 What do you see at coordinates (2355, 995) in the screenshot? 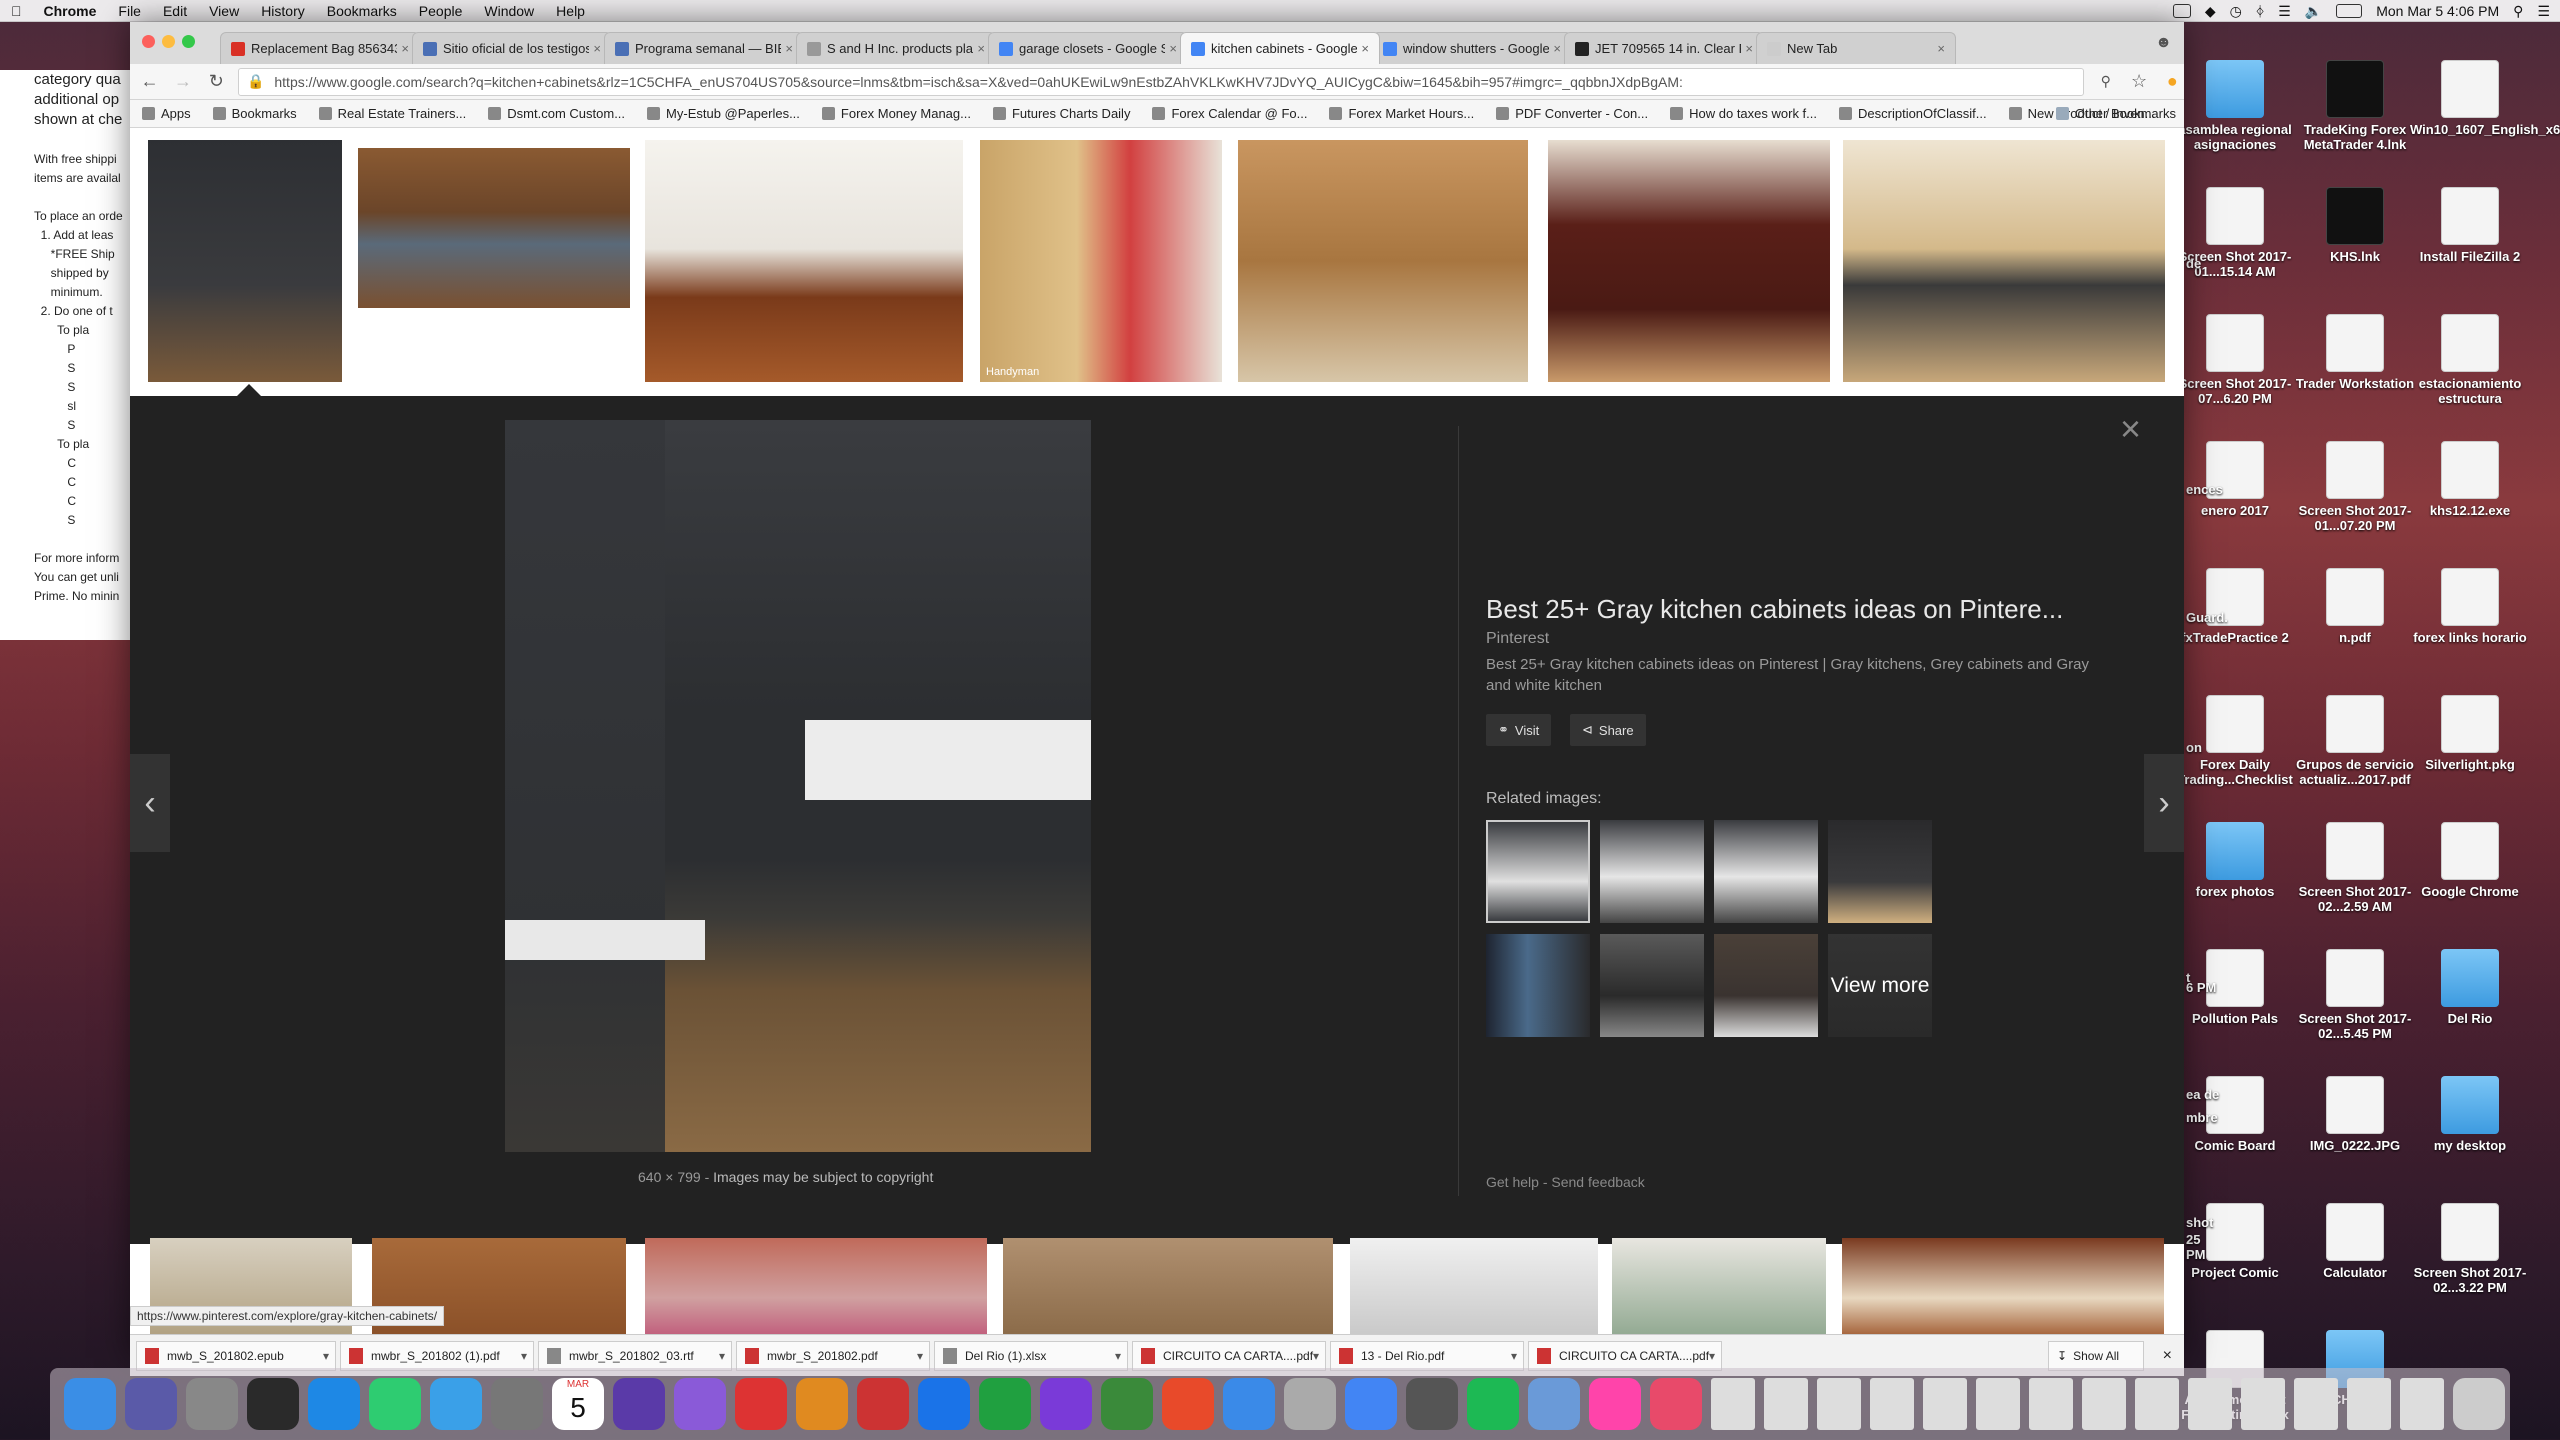
I see `desktop-icon: Screen Shot 2017-02...5.45 PM` at bounding box center [2355, 995].